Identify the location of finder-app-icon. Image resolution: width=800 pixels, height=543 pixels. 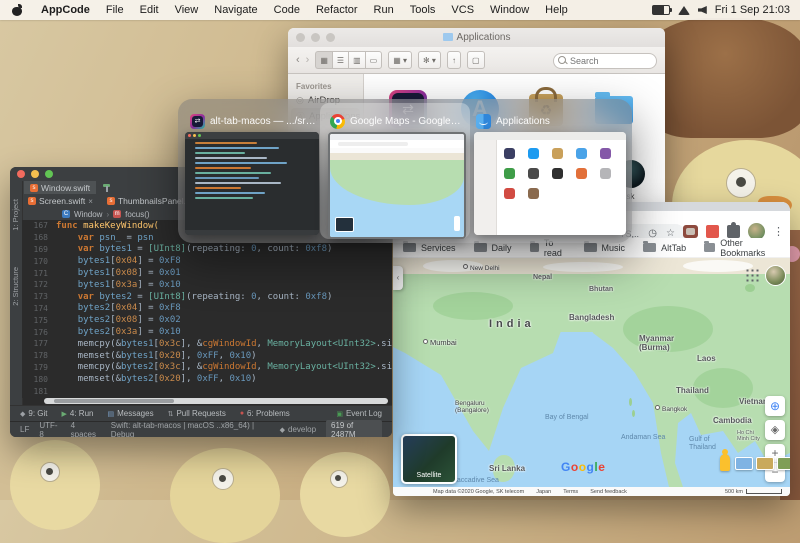
(483, 121).